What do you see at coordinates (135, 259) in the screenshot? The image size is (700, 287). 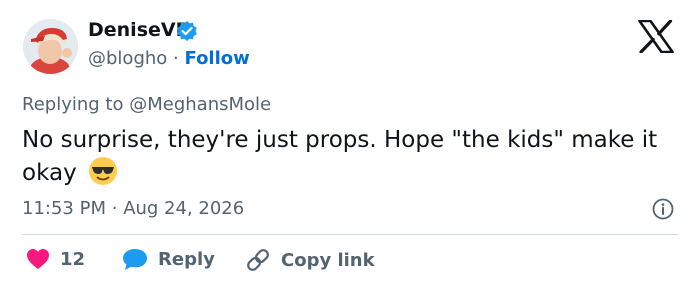 I see `reply-bubble-icon` at bounding box center [135, 259].